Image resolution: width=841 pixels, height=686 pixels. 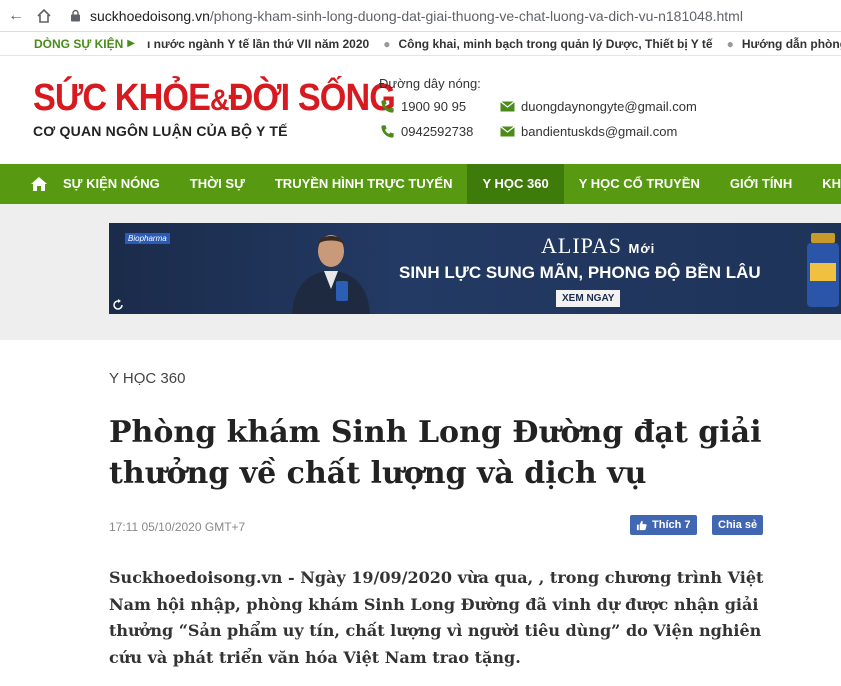 I want to click on nav-item-truyen-hinh: TRUYỀN HÌNH TRỰC TUYẾN, so click(x=364, y=184).